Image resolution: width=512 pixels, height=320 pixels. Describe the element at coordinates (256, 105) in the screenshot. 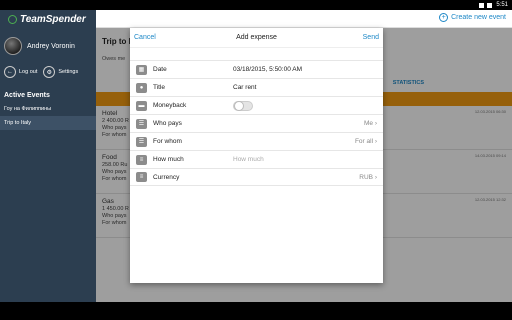

I see `moneyback-row: ▬ Moneyback` at that location.